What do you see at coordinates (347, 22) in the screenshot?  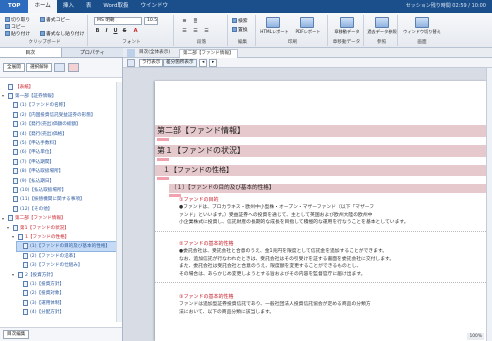 I see `section-move-icon` at bounding box center [347, 22].